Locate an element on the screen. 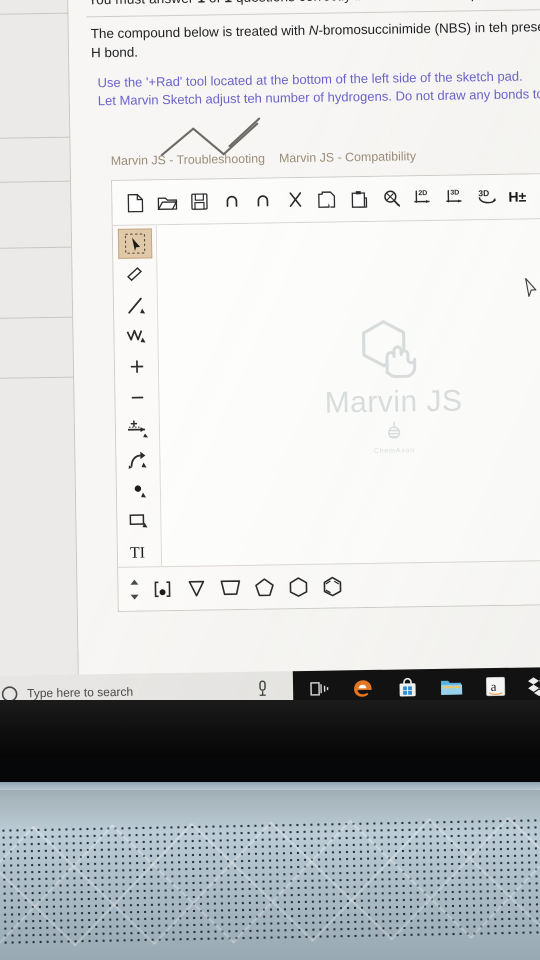 The height and width of the screenshot is (960, 540). search-input: Type here to search is located at coordinates (80, 693).